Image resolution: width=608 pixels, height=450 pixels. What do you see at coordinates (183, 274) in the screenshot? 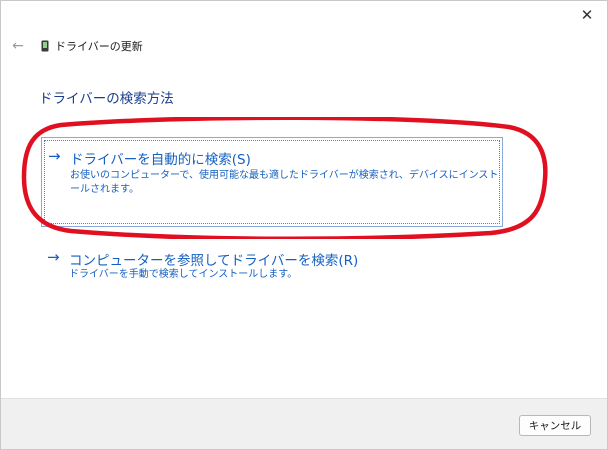
I see `browse-computer-description: ドライバーを手動で検索してインストールします。` at bounding box center [183, 274].